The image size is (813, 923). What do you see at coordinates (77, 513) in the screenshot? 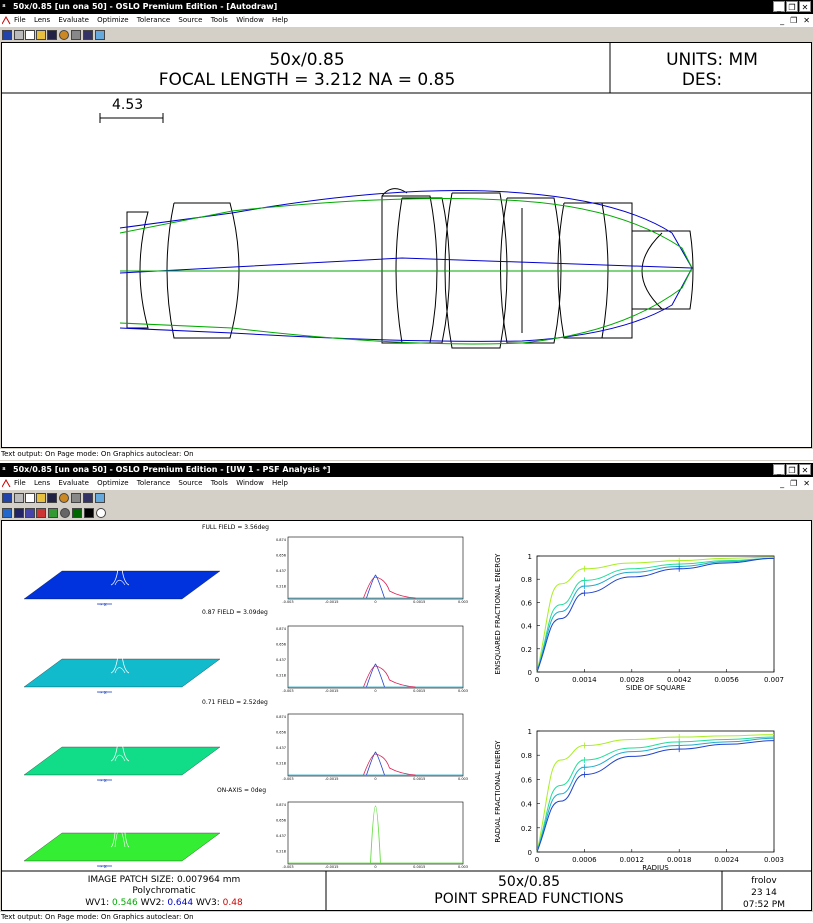
I see `zoom-icon` at bounding box center [77, 513].